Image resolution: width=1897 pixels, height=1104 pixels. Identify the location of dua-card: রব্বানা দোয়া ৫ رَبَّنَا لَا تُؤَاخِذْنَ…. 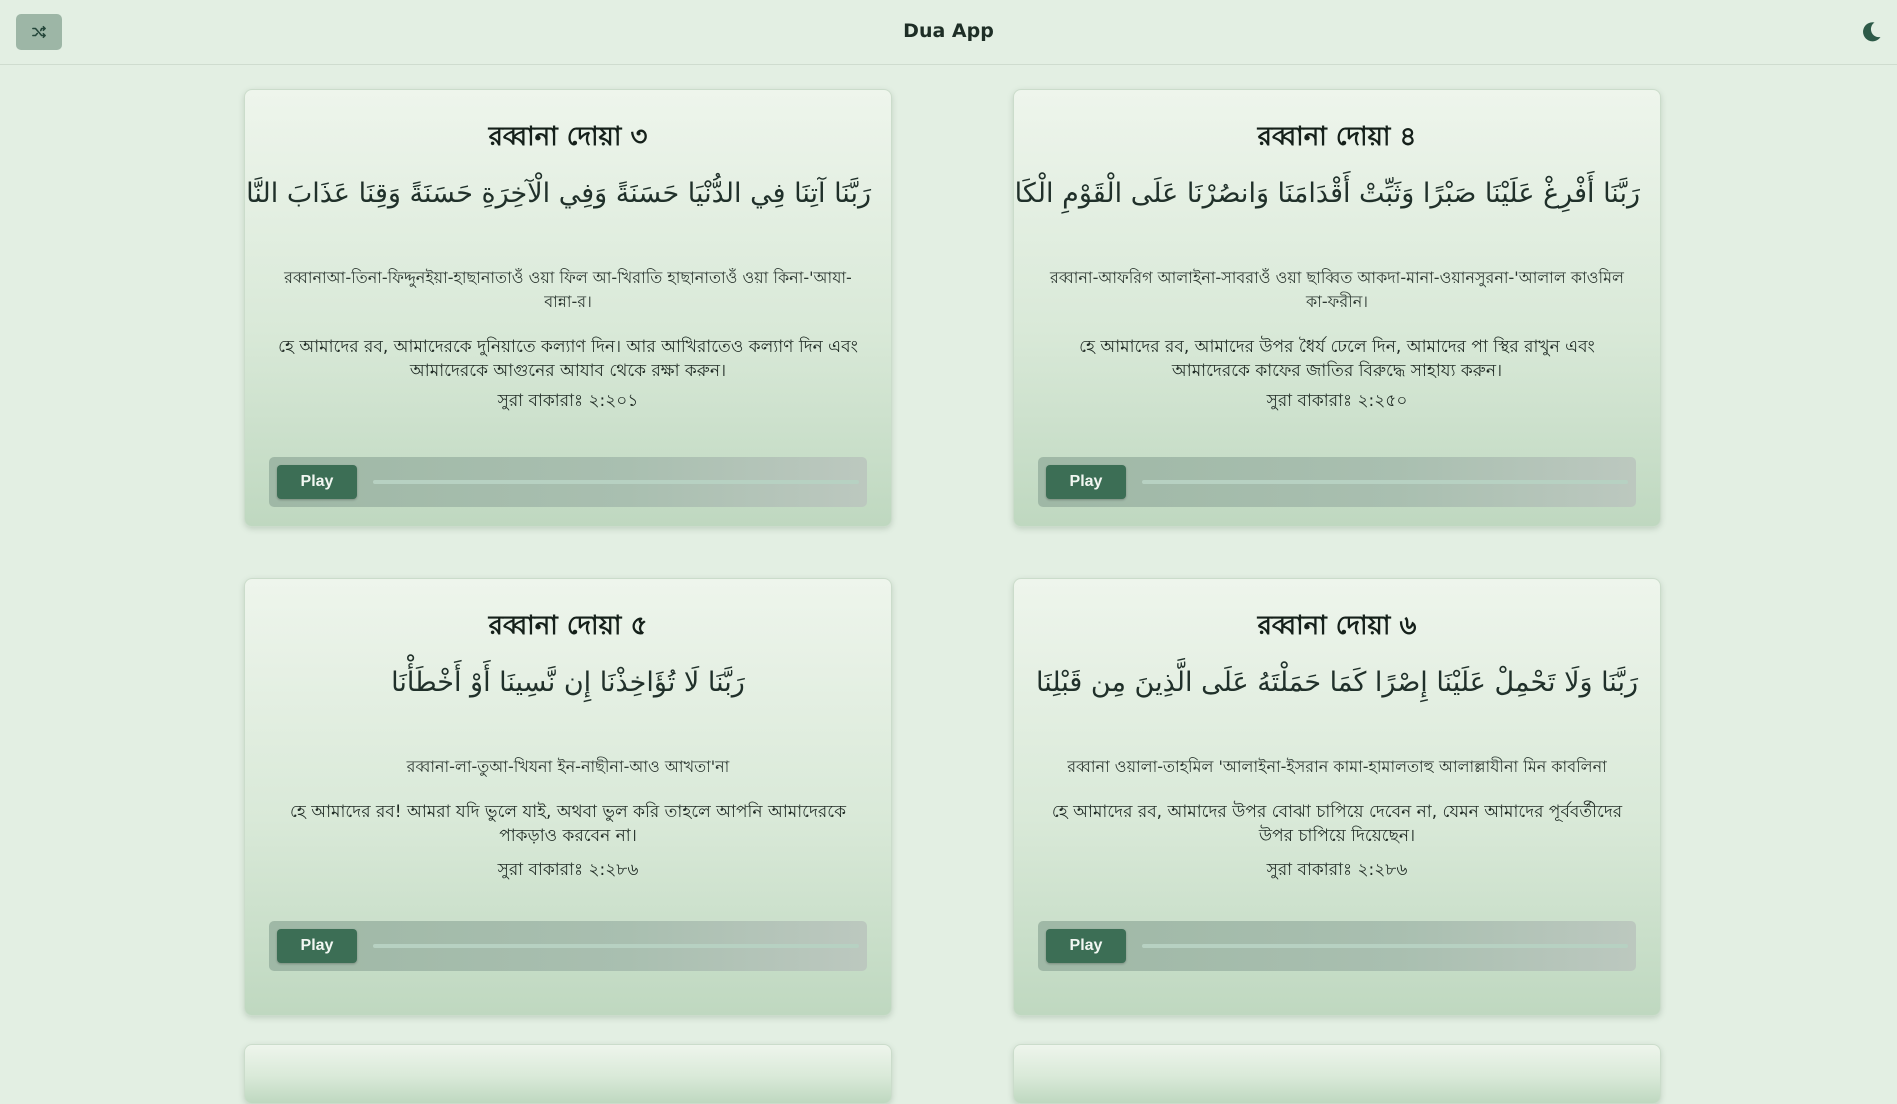
(568, 797).